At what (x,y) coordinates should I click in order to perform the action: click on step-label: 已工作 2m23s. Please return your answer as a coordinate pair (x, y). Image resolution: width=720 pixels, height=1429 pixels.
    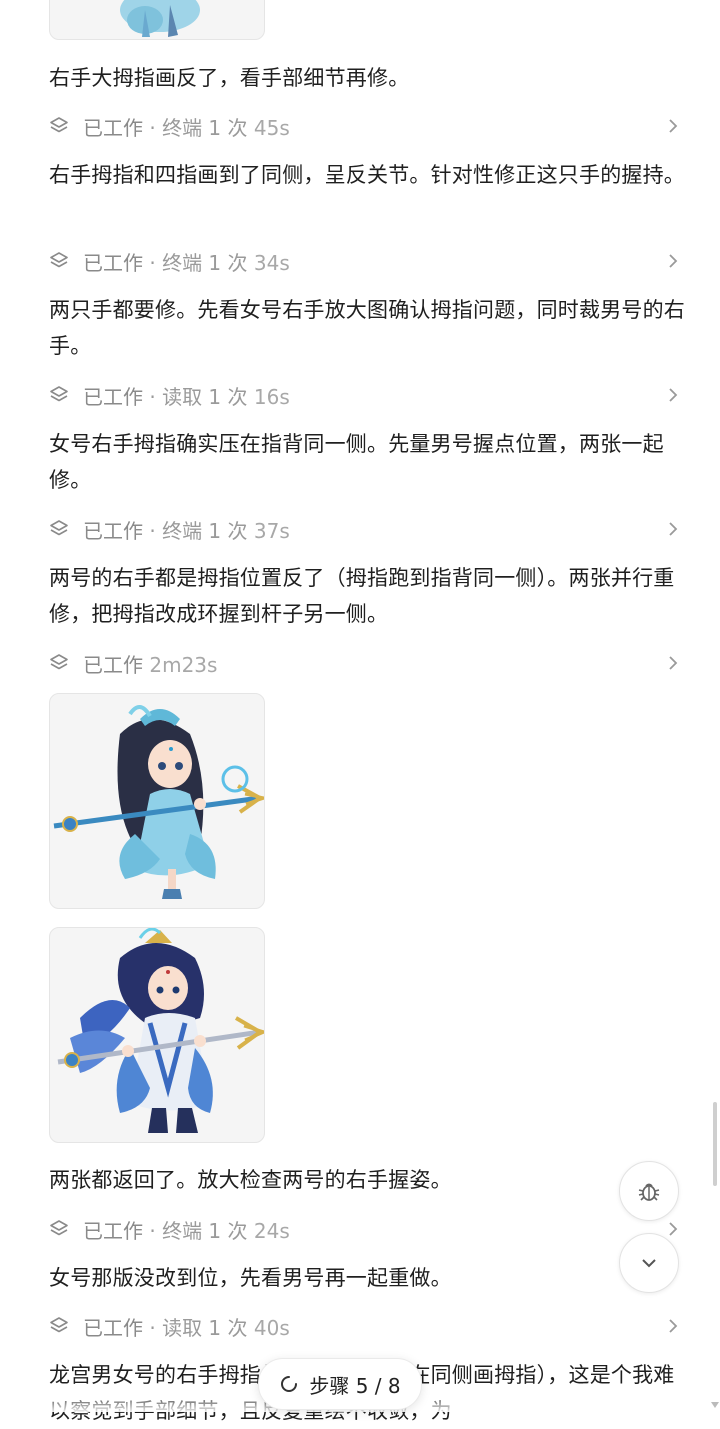
    Looking at the image, I should click on (150, 664).